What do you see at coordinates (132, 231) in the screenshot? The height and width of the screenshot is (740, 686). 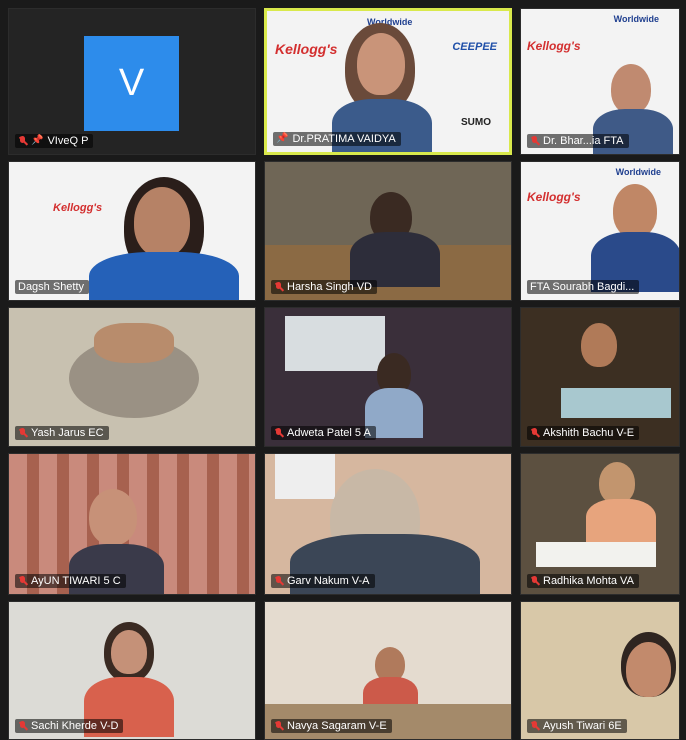 I see `video-tile: Kellogg's Dagsh Shetty` at bounding box center [132, 231].